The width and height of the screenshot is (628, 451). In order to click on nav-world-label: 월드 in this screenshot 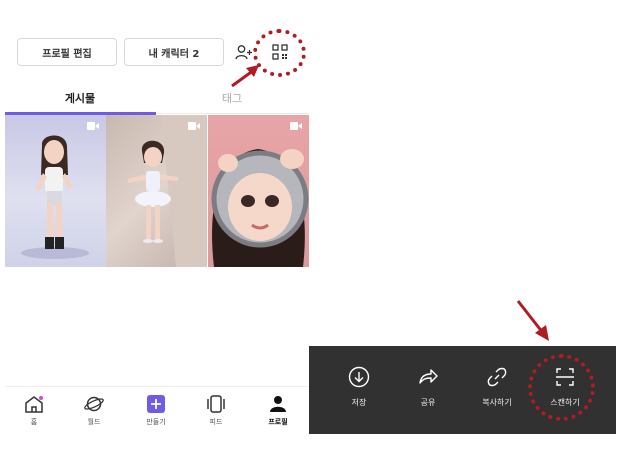, I will do `click(94, 422)`.